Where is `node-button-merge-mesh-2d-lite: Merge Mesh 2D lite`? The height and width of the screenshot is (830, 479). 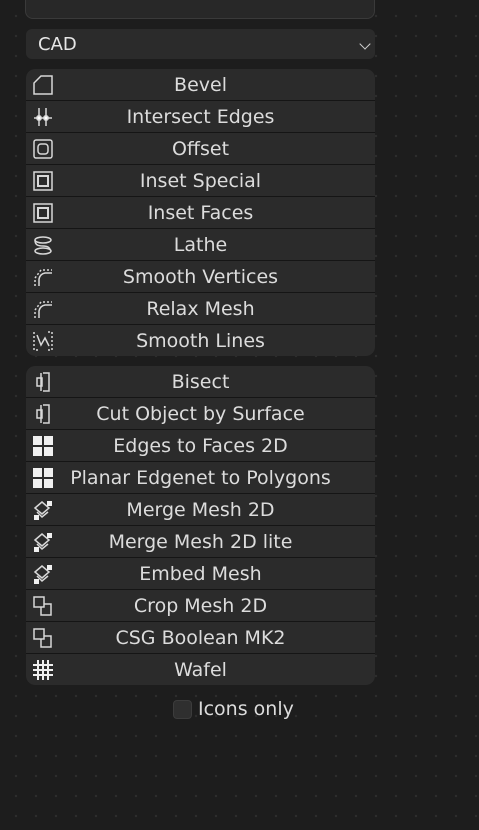
node-button-merge-mesh-2d-lite: Merge Mesh 2D lite is located at coordinates (200, 541).